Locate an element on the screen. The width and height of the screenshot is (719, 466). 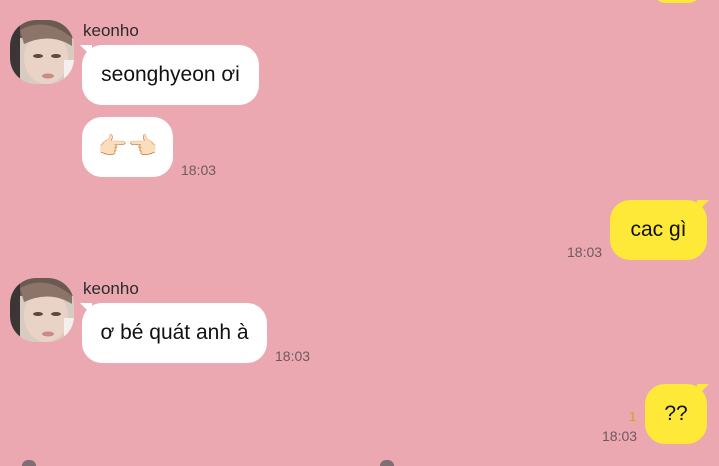
message-text: ơ bé quát anh à is located at coordinates (174, 332).